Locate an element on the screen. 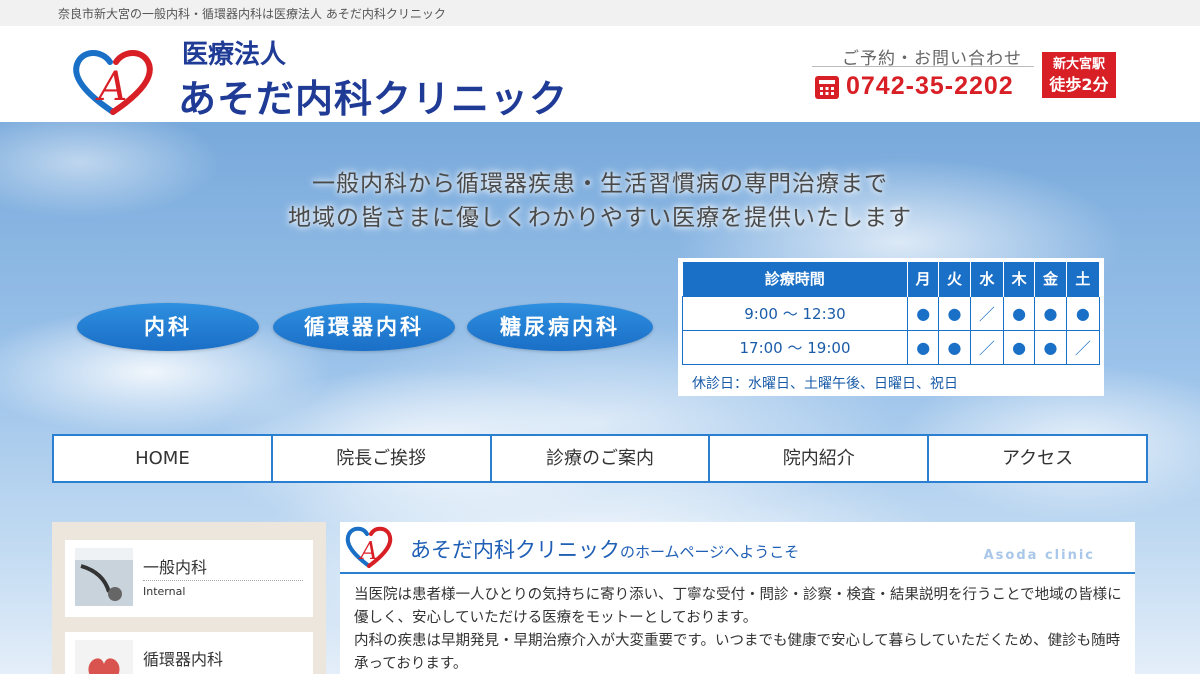  station-name: 新大宮駅 is located at coordinates (1078, 64).